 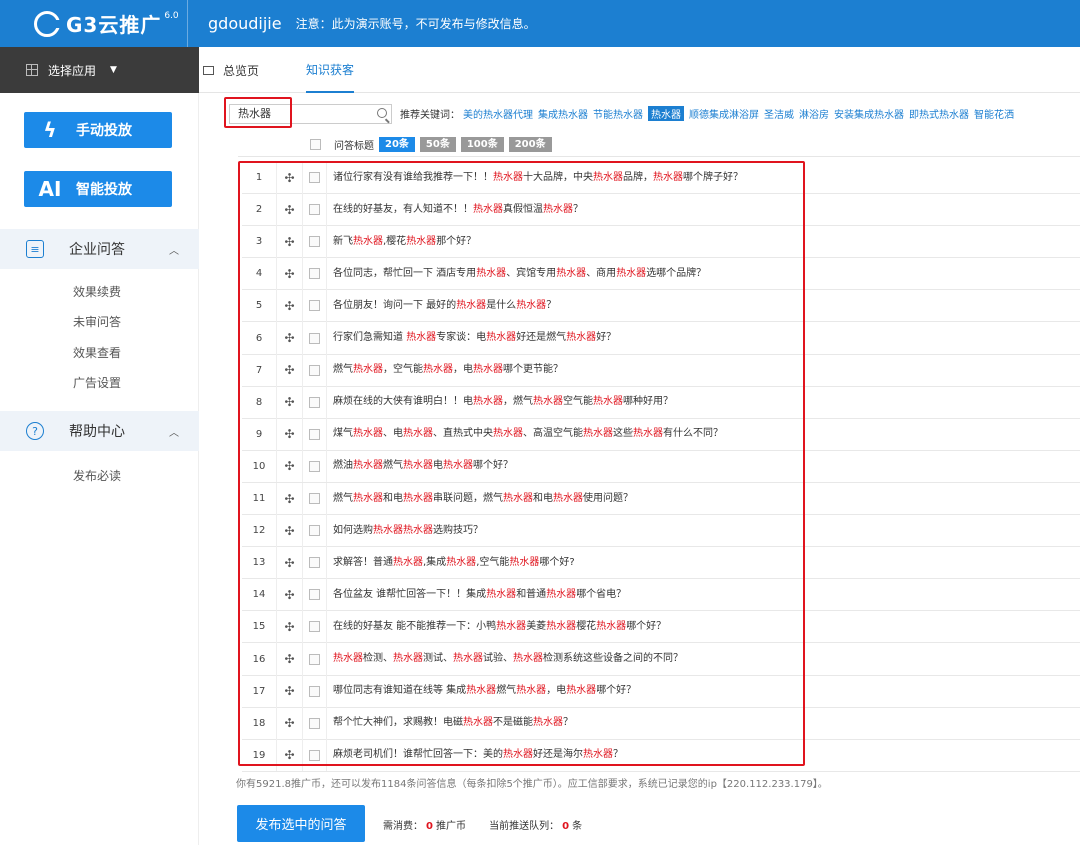 I want to click on username: gdoudijie, so click(x=245, y=23).